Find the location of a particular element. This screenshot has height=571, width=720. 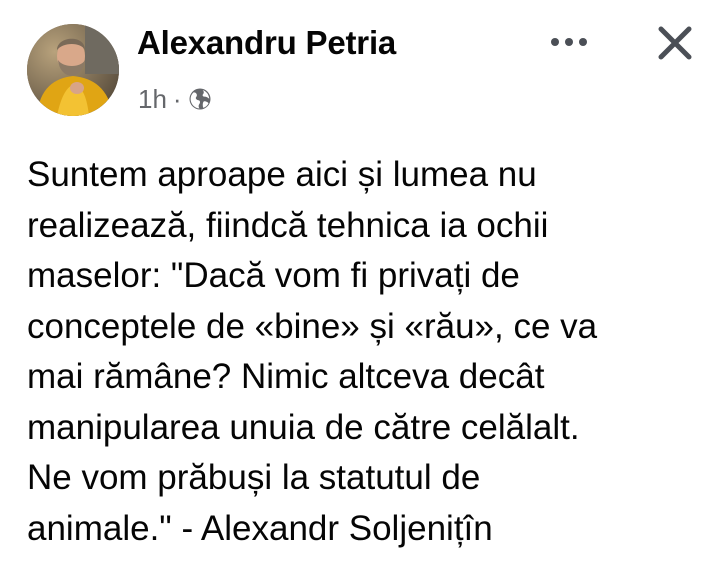

post-meta: 1h · is located at coordinates (175, 99).